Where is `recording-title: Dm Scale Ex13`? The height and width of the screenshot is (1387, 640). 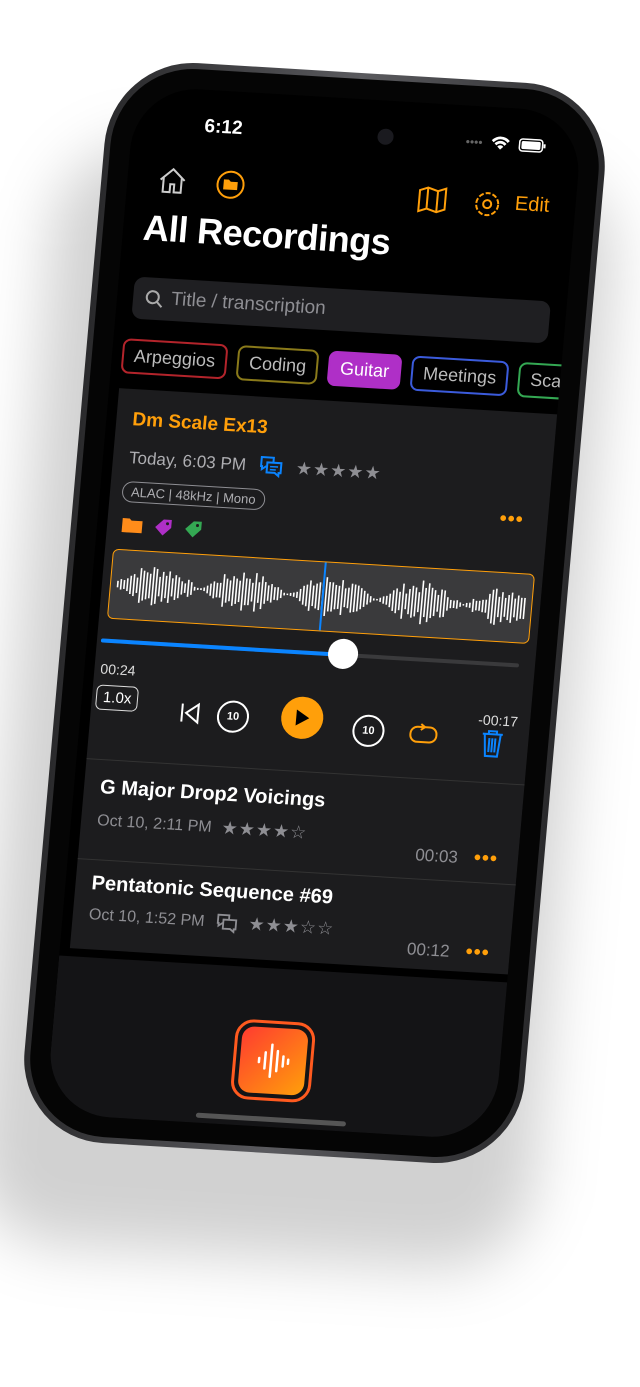 recording-title: Dm Scale Ex13 is located at coordinates (200, 424).